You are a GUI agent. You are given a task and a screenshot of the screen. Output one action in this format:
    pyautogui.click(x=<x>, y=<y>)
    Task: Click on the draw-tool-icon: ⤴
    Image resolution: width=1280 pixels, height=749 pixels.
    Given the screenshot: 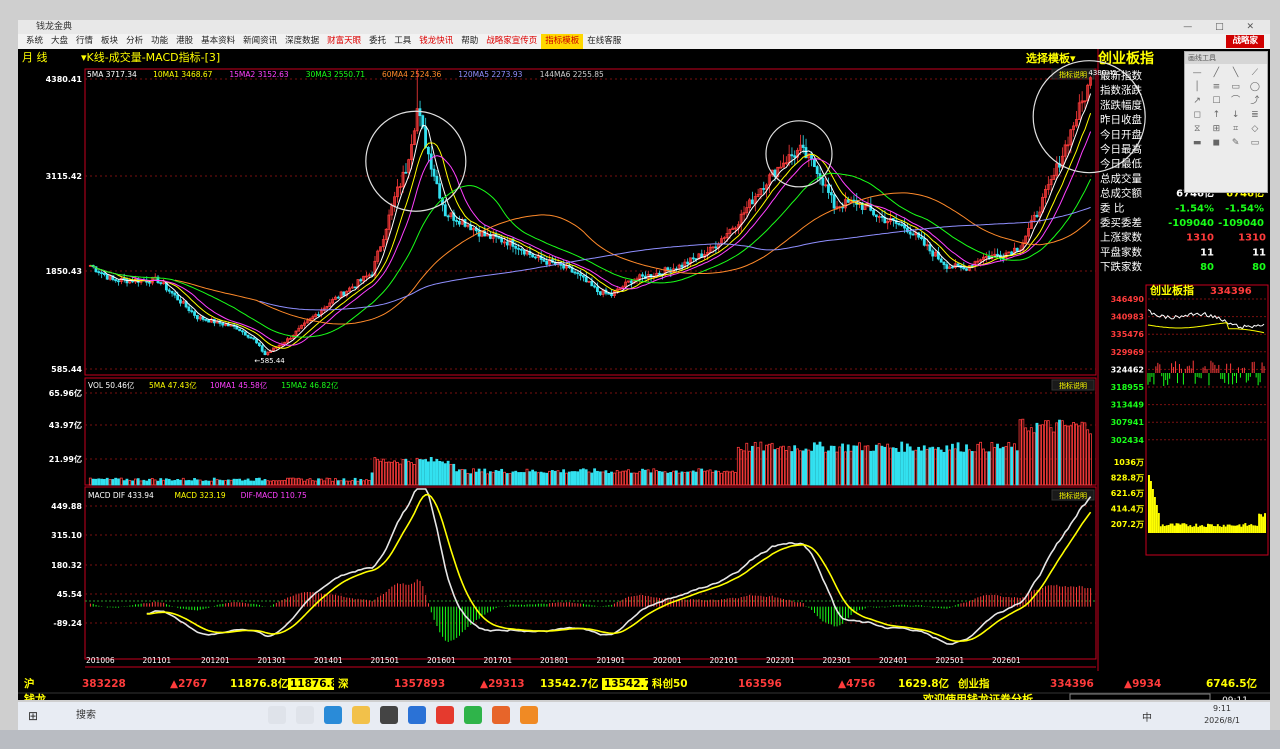 What is the action you would take?
    pyautogui.click(x=1255, y=101)
    